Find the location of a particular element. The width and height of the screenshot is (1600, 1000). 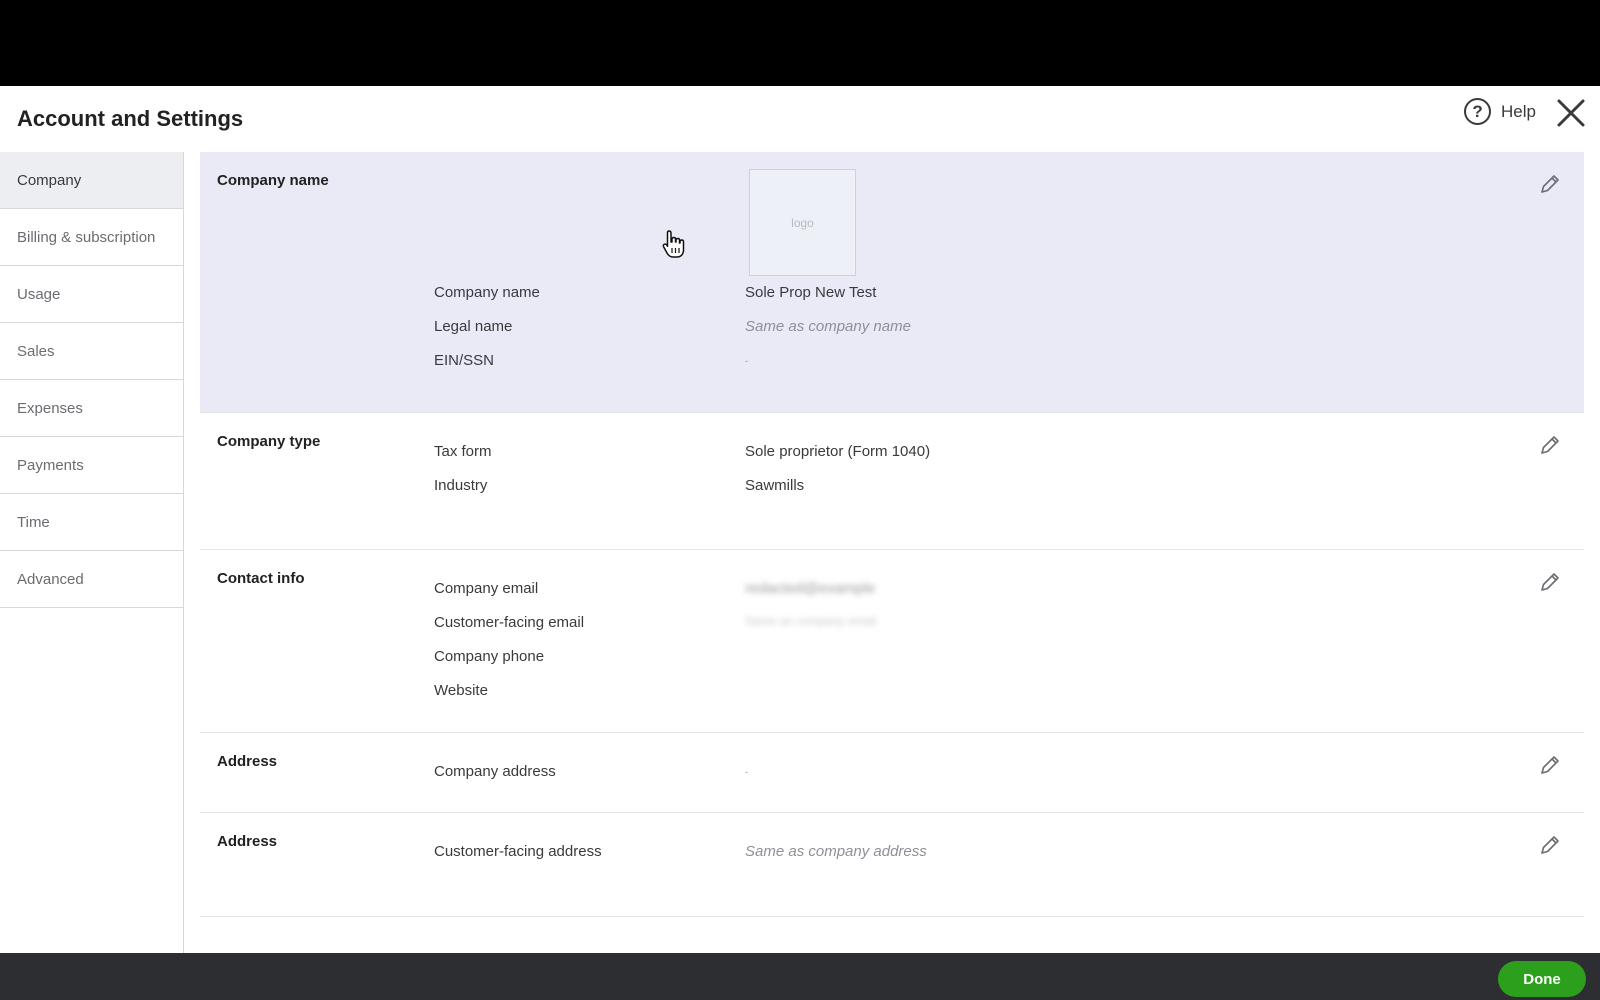

sidebar-item-payments: Payments is located at coordinates (91, 465).